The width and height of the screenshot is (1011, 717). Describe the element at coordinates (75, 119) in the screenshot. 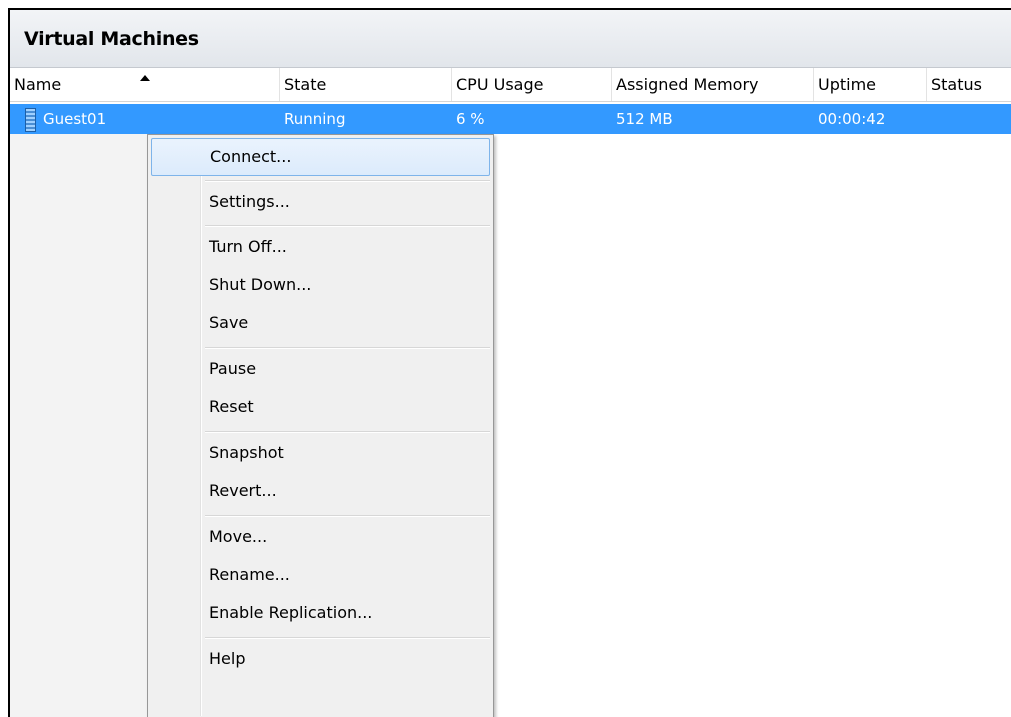

I see `cell-name: Guest01` at that location.